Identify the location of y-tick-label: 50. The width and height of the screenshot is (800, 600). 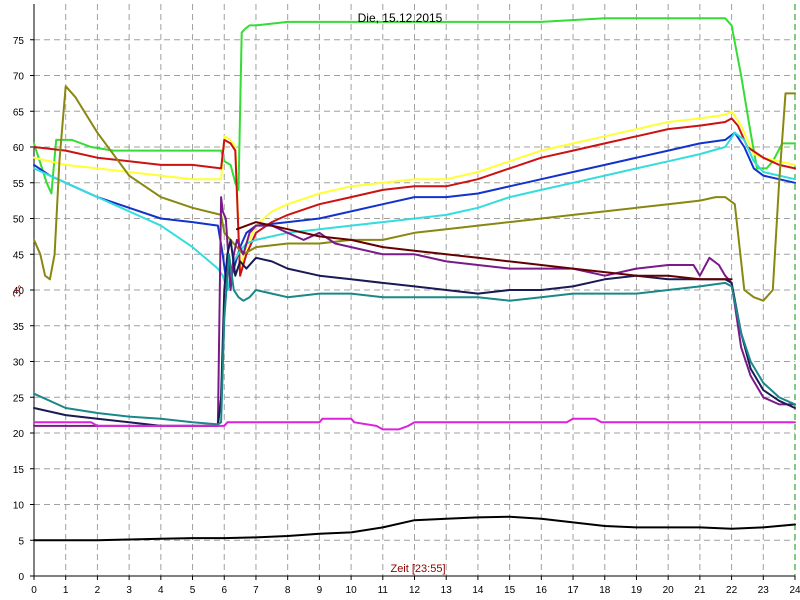
(19, 220).